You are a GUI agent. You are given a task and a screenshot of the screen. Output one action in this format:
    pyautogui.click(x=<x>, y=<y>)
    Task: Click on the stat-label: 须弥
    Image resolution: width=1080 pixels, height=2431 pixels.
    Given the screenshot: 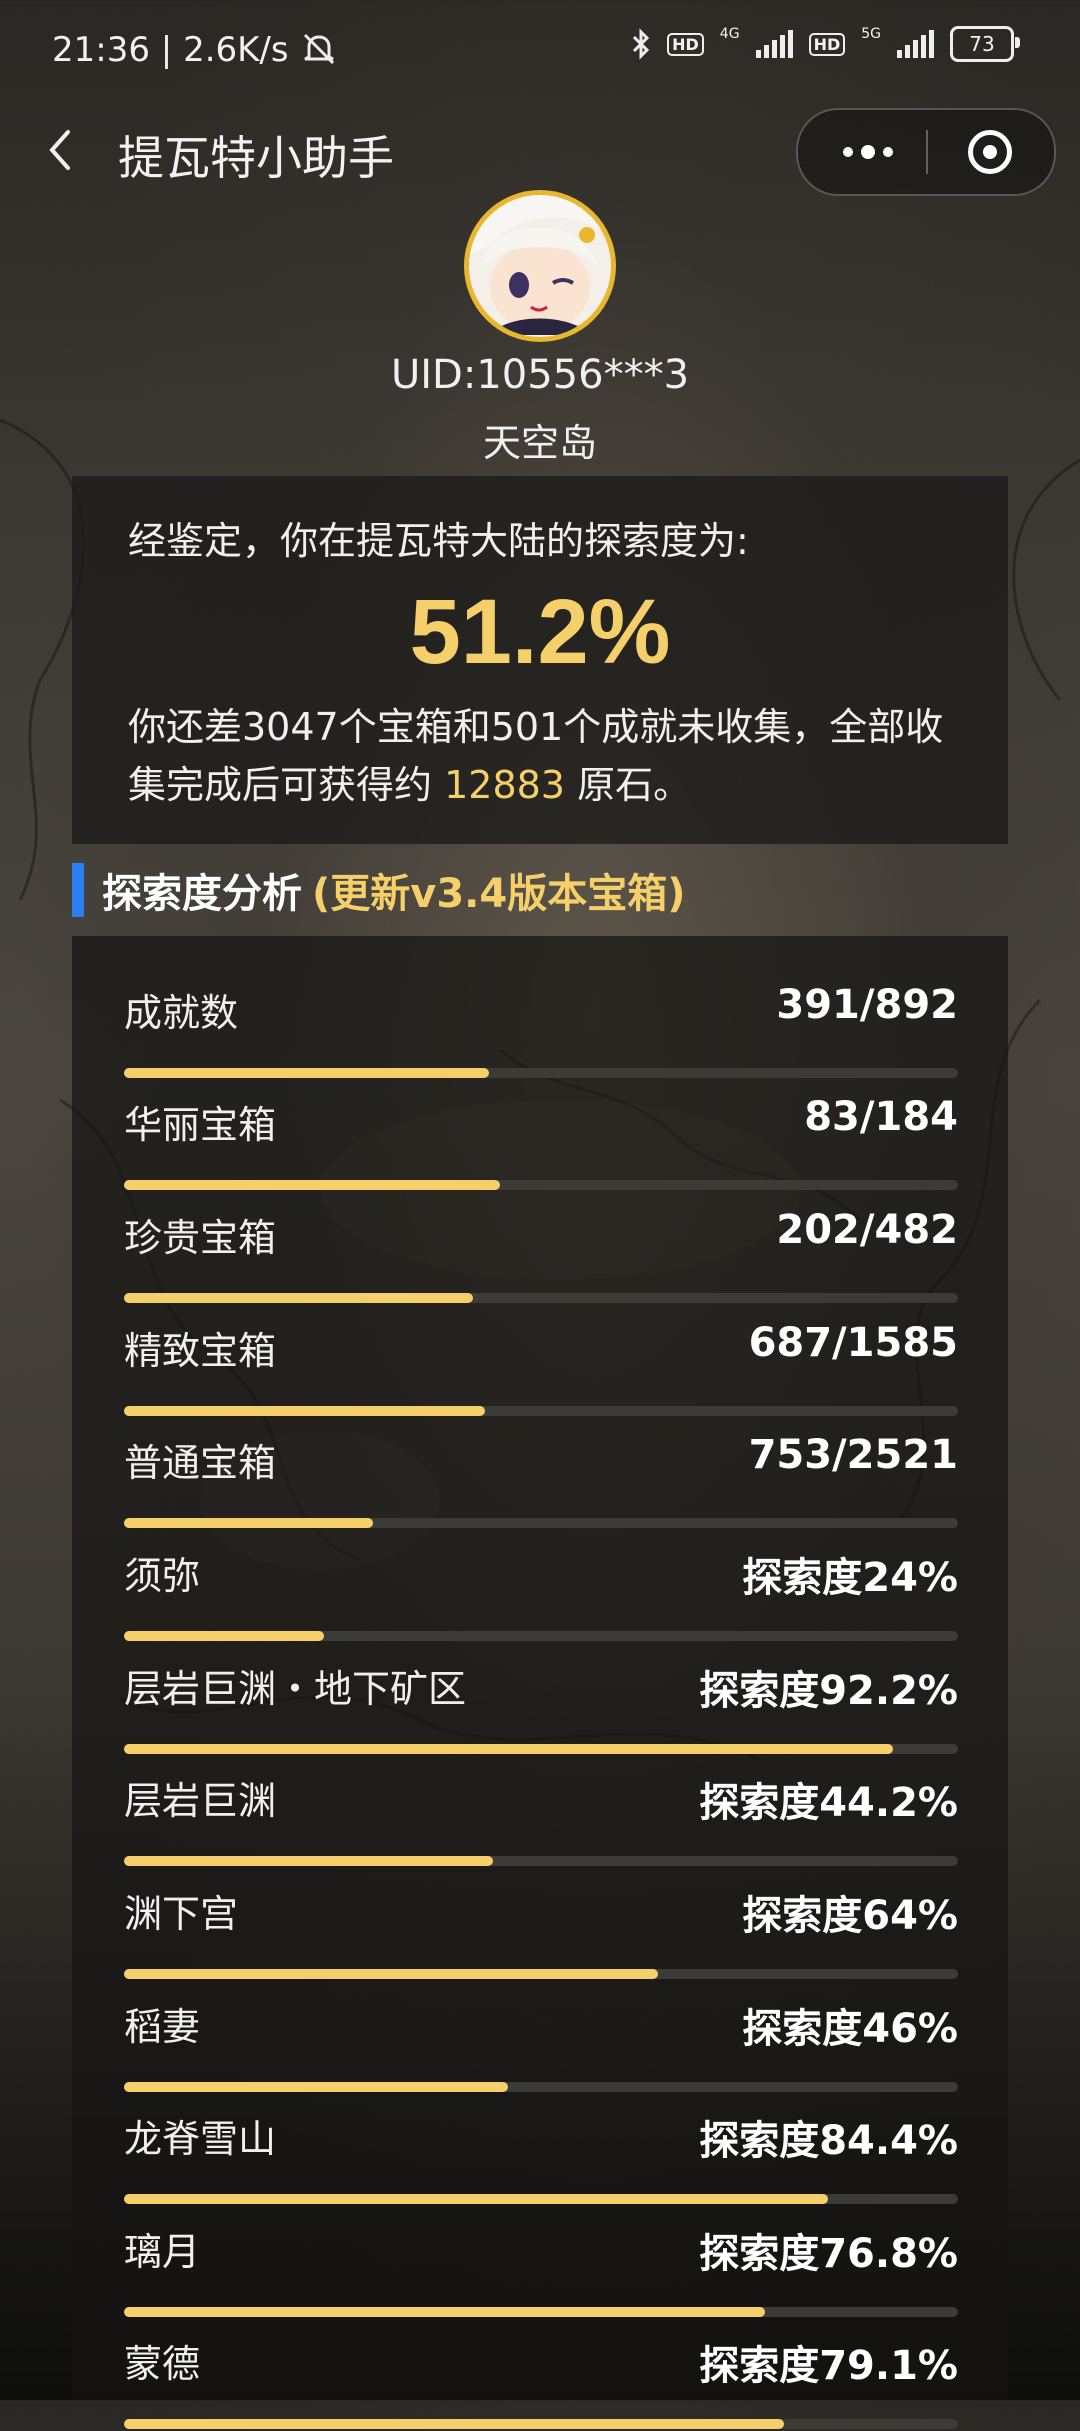 What is the action you would take?
    pyautogui.click(x=162, y=1576)
    